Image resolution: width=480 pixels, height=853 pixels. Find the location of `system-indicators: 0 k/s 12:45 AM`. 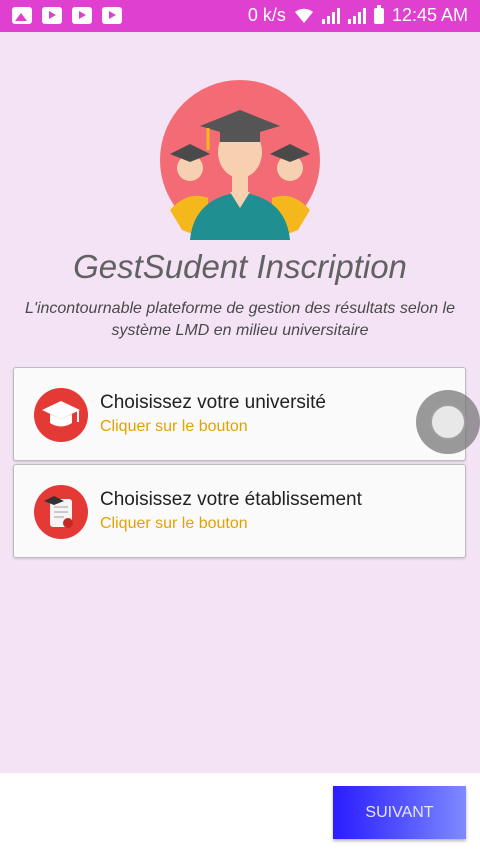

system-indicators: 0 k/s 12:45 AM is located at coordinates (357, 15).